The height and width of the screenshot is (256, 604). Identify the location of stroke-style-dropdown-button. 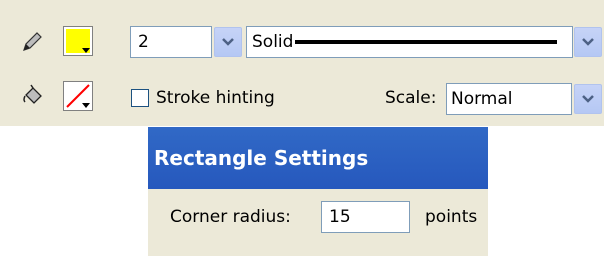
(588, 42).